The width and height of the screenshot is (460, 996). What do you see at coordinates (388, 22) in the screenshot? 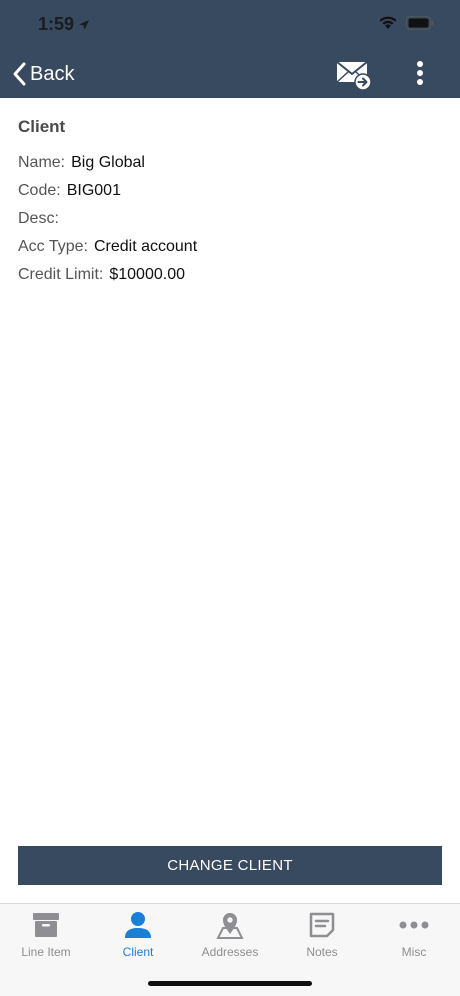
I see `wifi-icon` at bounding box center [388, 22].